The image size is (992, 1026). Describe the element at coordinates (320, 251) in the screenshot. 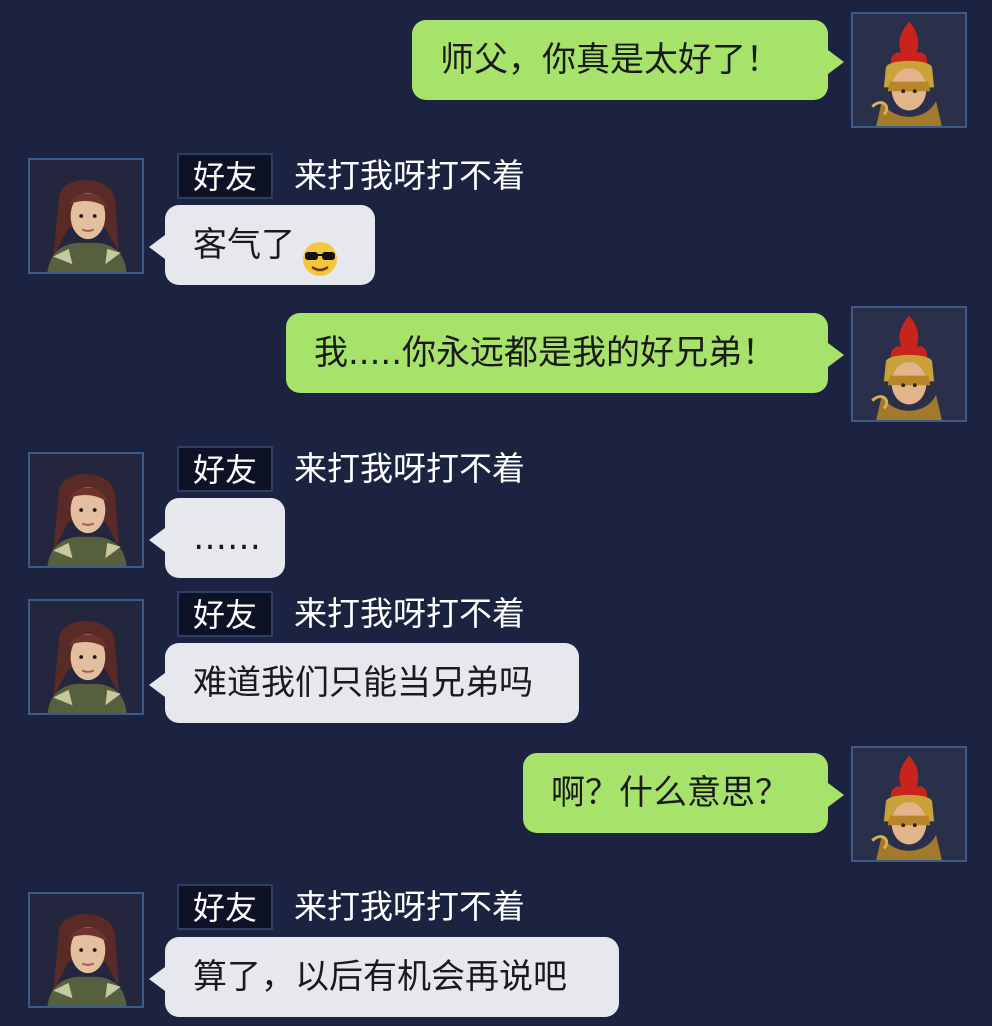

I see `sunglasses-emoji-icon` at that location.